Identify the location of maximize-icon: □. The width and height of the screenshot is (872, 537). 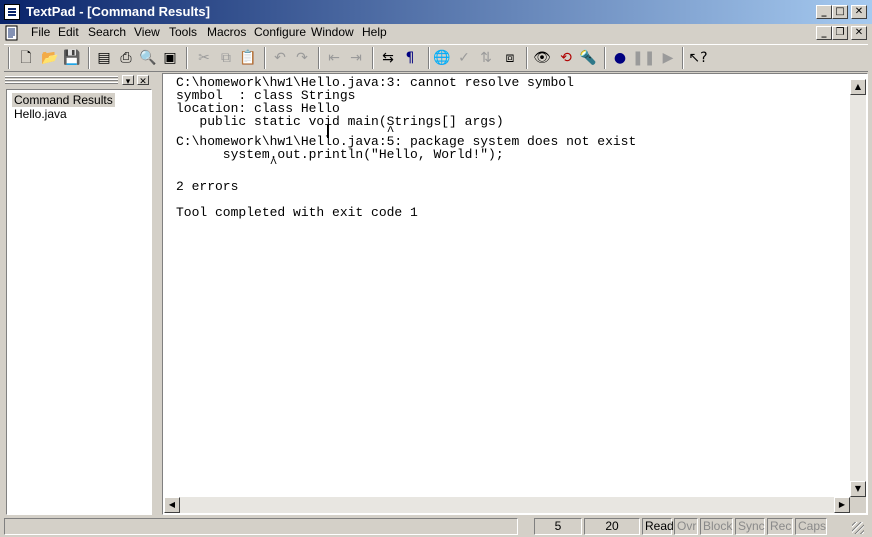
(840, 12).